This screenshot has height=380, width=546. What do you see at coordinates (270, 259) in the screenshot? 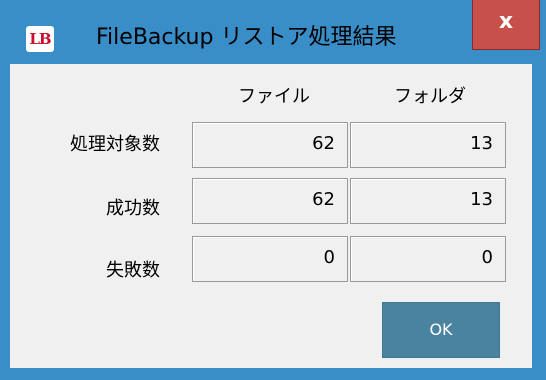
I see `file-failure-count-field: 0` at bounding box center [270, 259].